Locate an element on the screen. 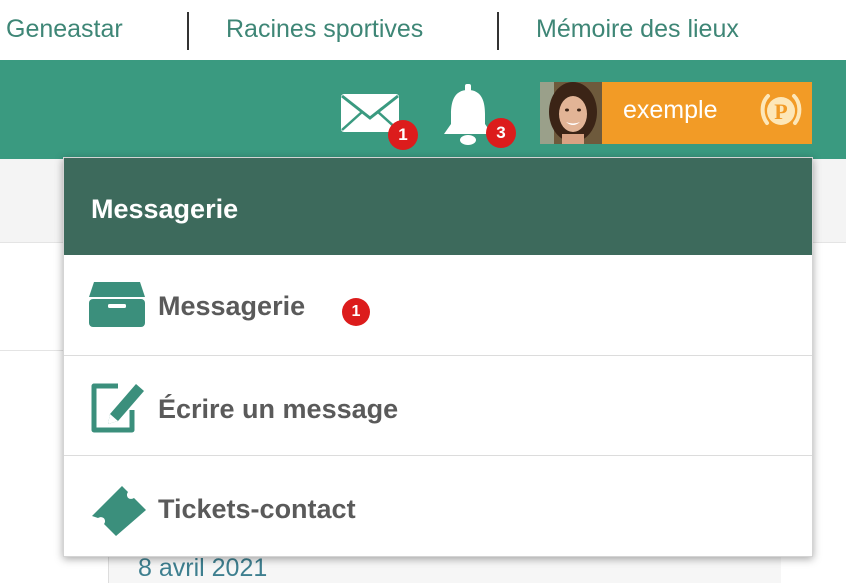  ticket-icon is located at coordinates (119, 511).